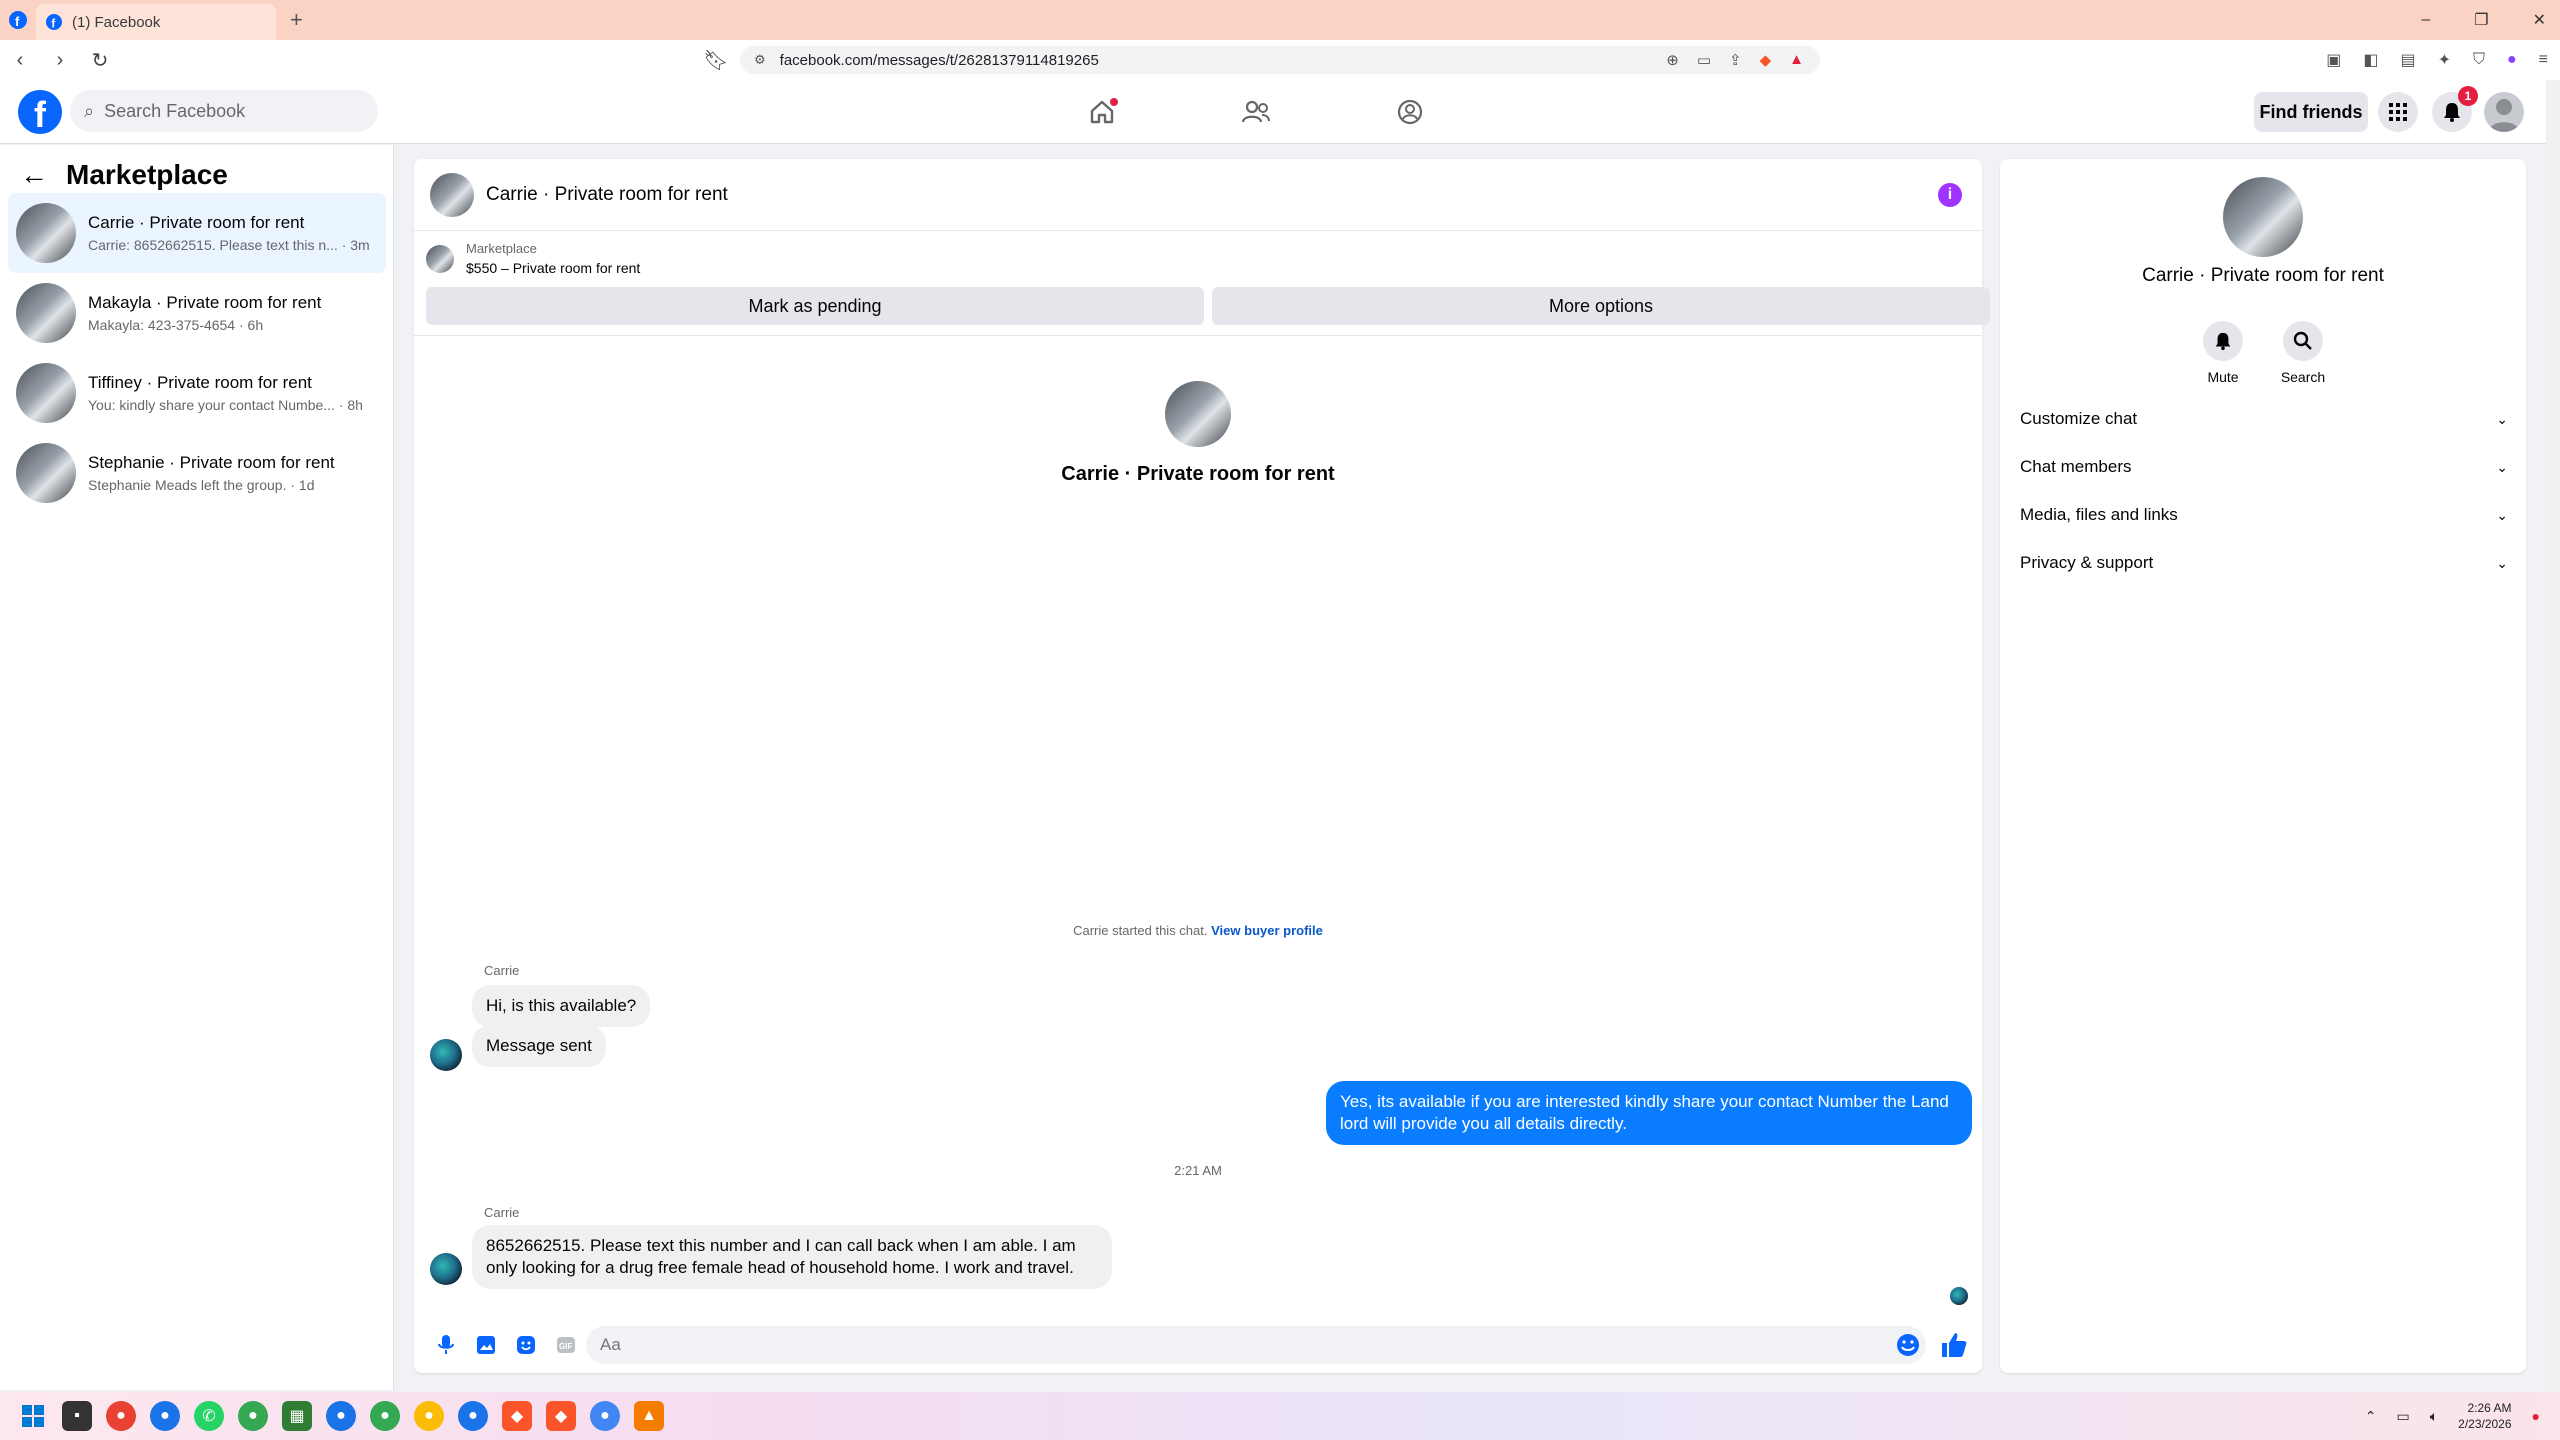  Describe the element at coordinates (1198, 414) in the screenshot. I see `intro-avatar` at that location.